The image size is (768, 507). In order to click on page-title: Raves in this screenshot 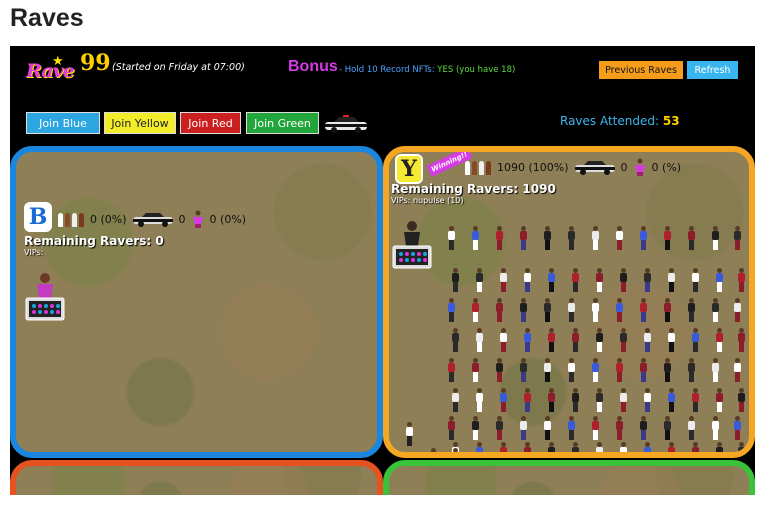, I will do `click(47, 18)`.